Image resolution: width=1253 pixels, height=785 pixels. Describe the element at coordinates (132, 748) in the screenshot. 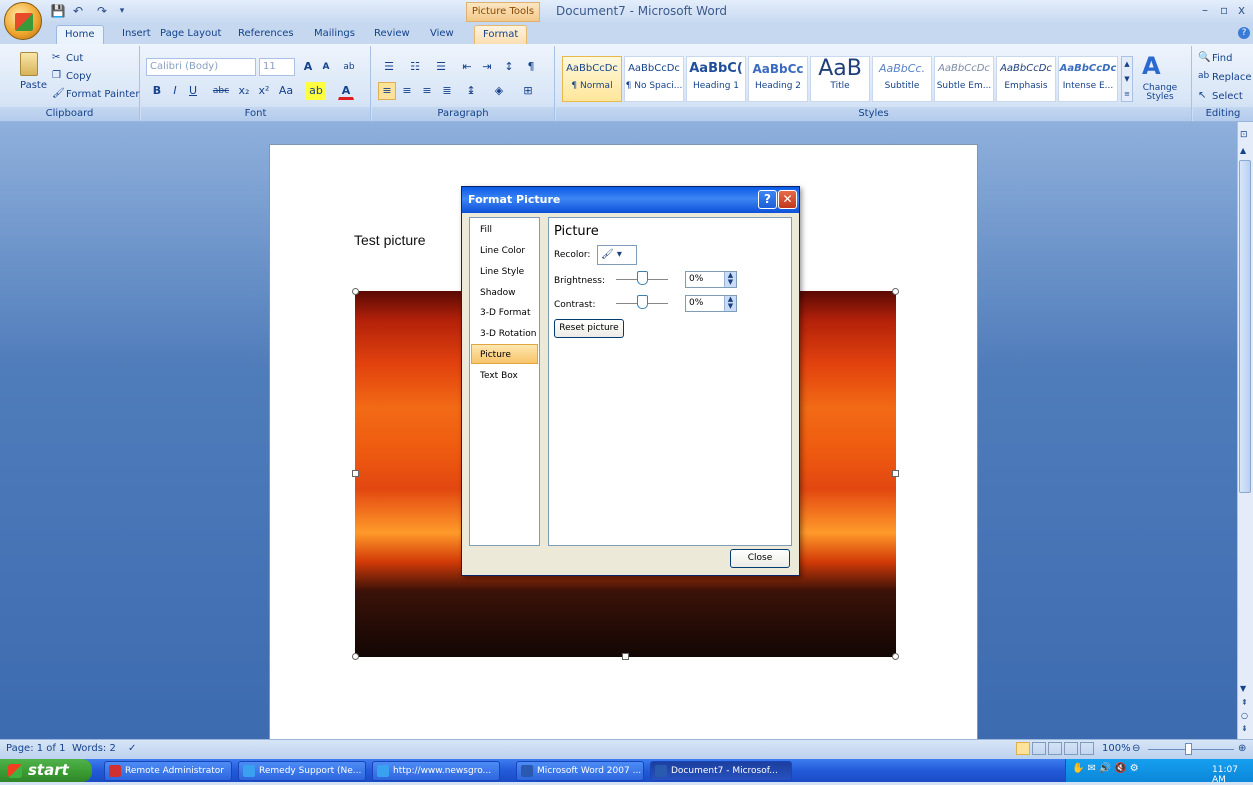

I see `proofing-icon: ✓` at that location.